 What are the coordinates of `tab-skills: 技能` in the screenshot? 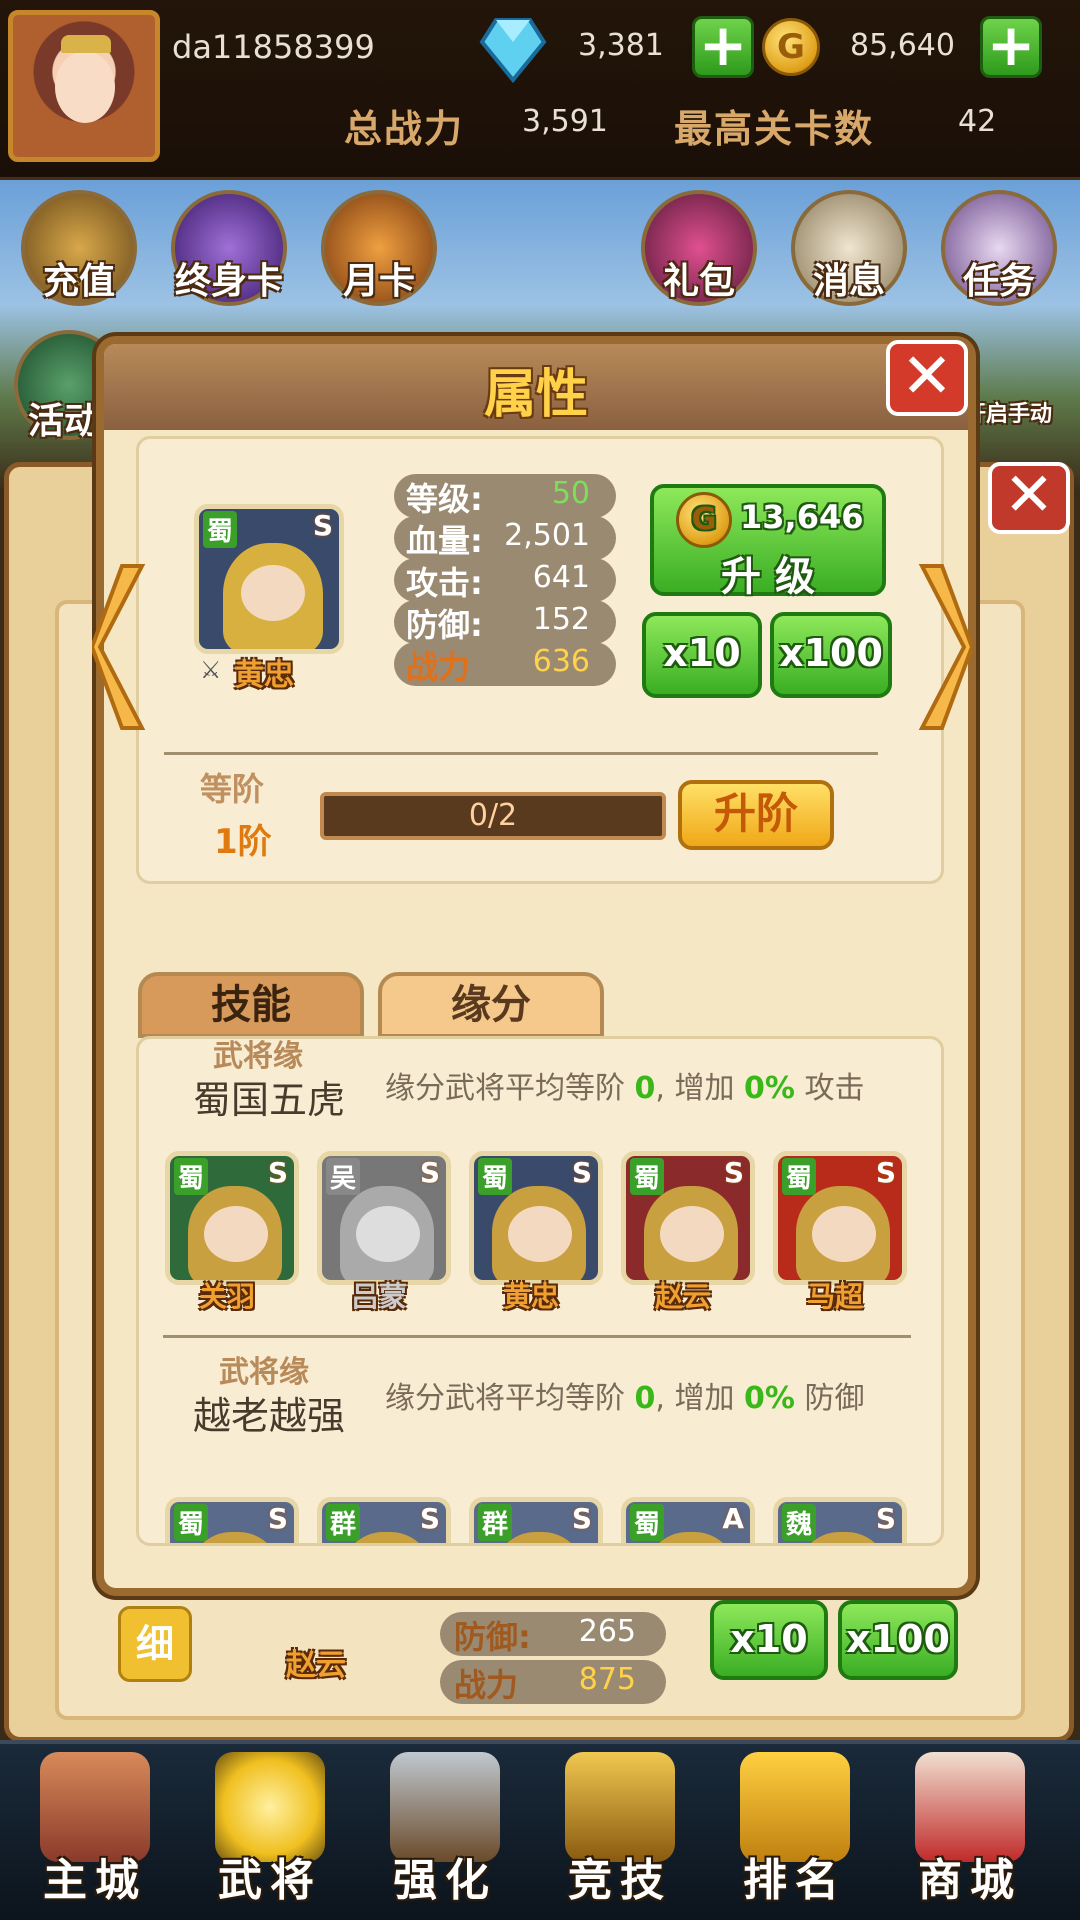 It's located at (251, 1005).